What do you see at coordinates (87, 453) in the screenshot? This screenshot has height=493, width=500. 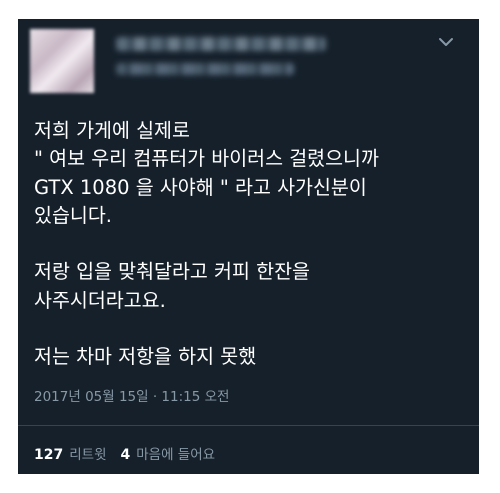 I see `retweets-label: 리트윗` at bounding box center [87, 453].